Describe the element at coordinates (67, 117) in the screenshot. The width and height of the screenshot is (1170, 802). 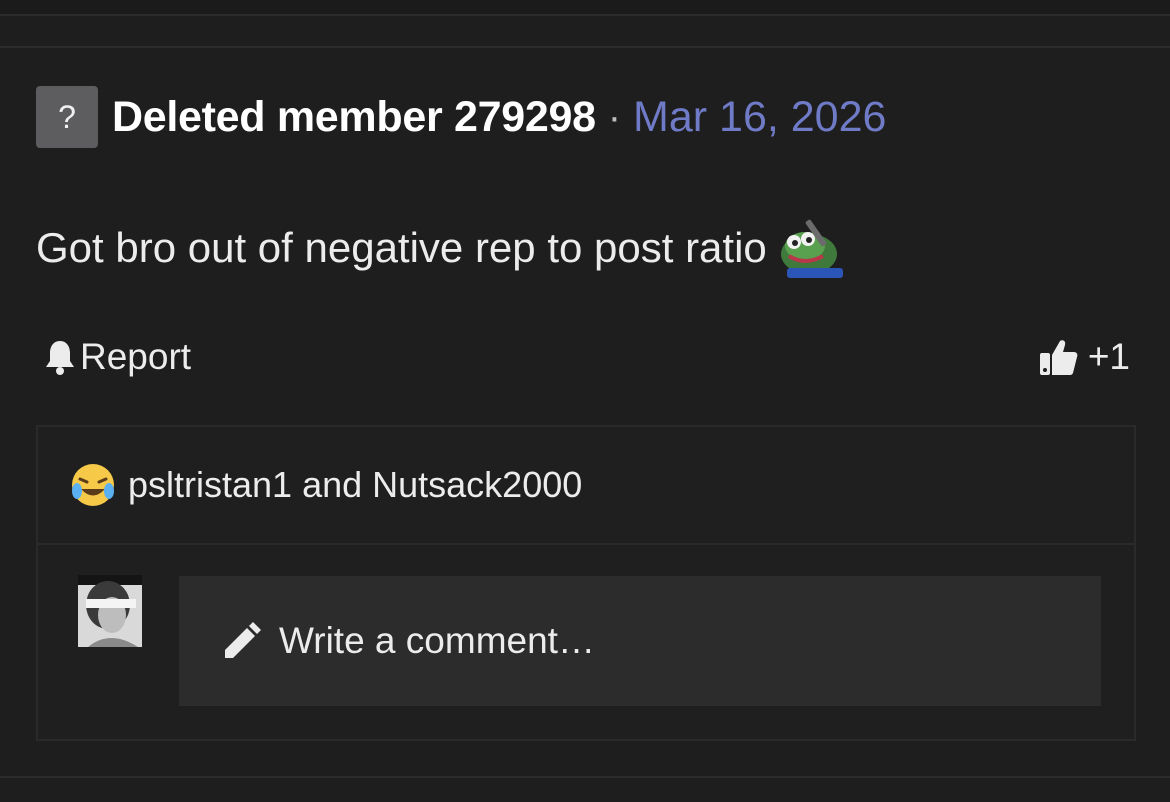
I see `author-avatar: ?` at that location.